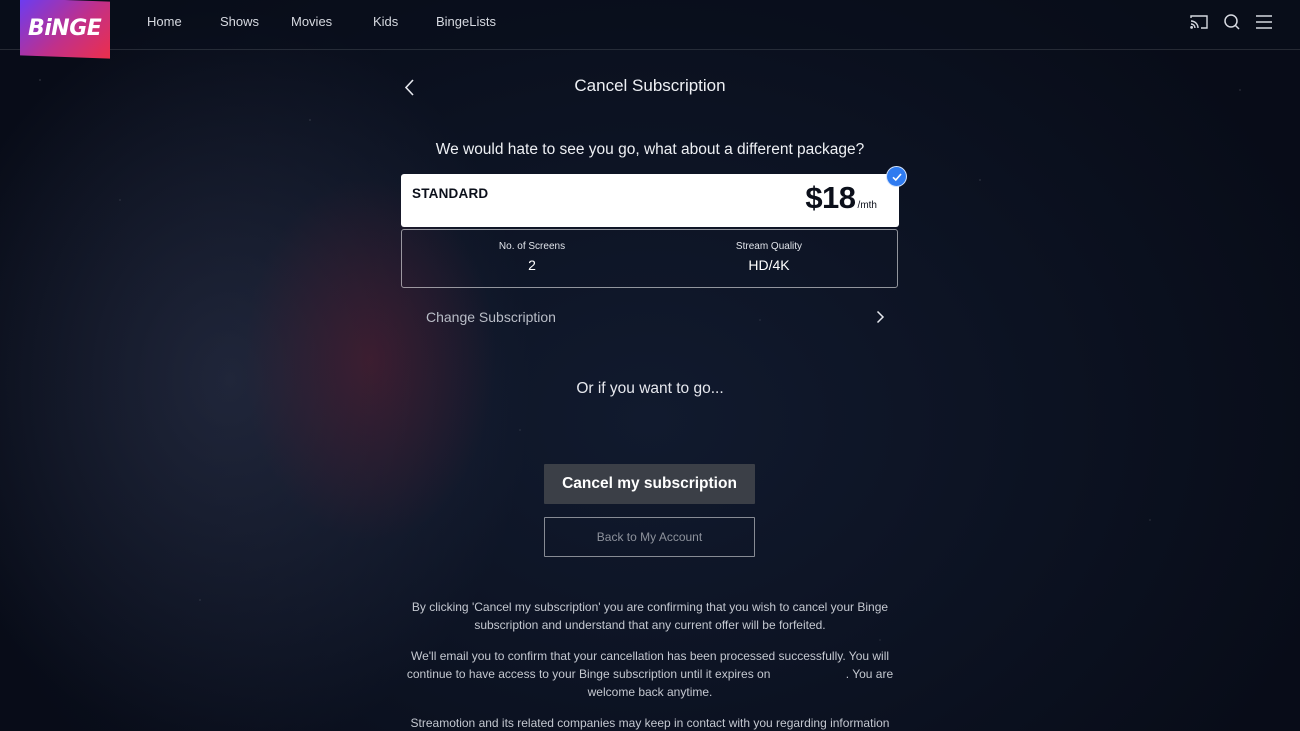 The image size is (1300, 731). What do you see at coordinates (650, 85) in the screenshot?
I see `page-title: Cancel Subscription` at bounding box center [650, 85].